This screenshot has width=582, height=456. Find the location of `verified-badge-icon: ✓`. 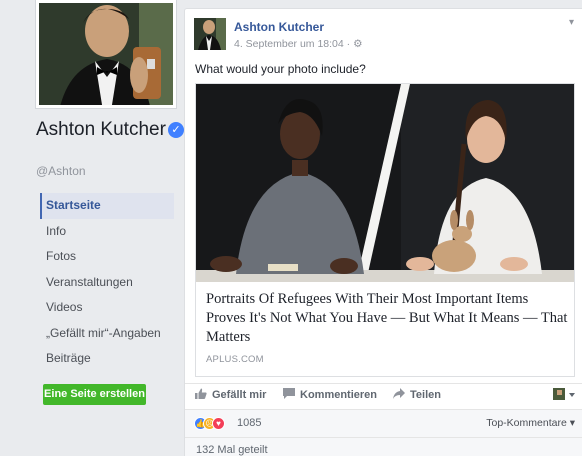

verified-badge-icon: ✓ is located at coordinates (175, 130).